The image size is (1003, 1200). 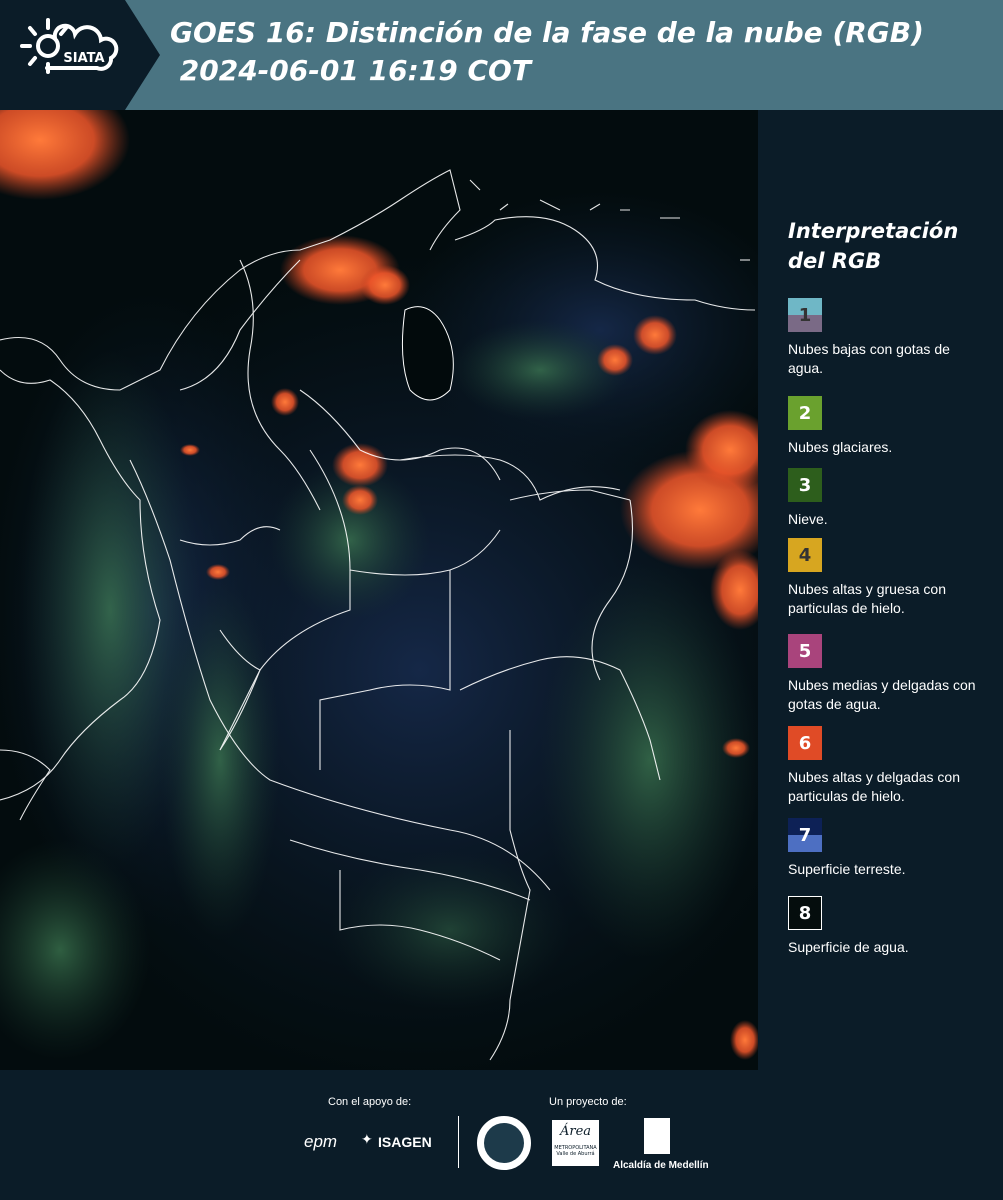 I want to click on legend-label: Nieve., so click(x=808, y=519).